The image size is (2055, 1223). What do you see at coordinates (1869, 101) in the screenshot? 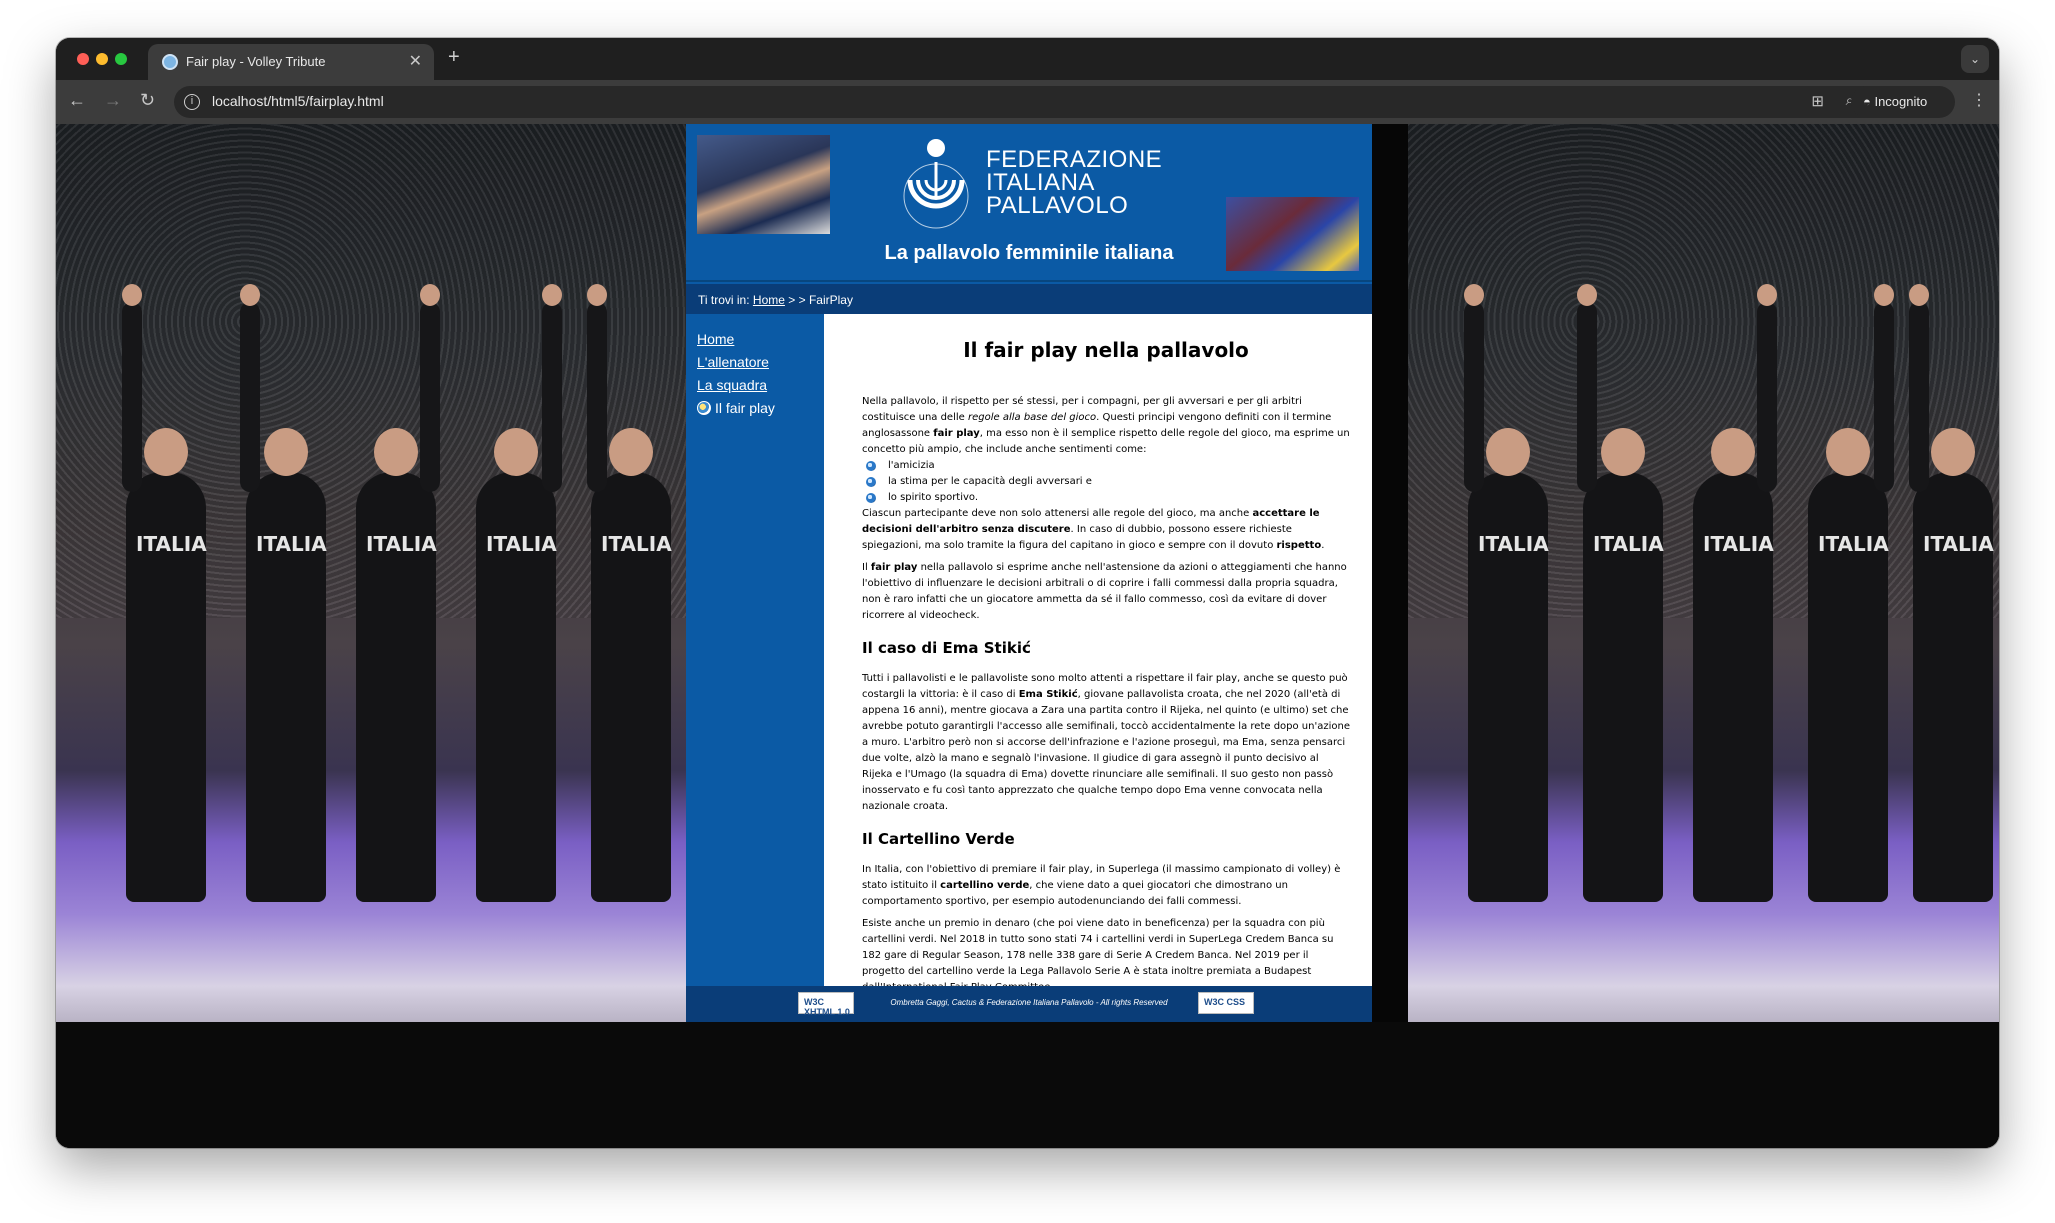
I see `incognito-icon: ◓` at bounding box center [1869, 101].